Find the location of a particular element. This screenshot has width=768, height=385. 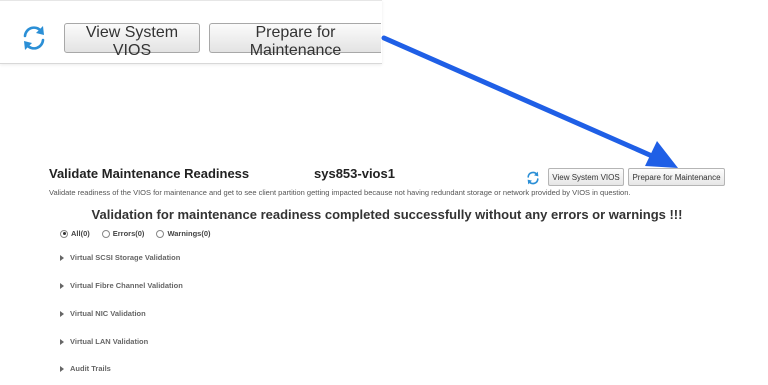

filter-label: Warnings(0) is located at coordinates (189, 233).